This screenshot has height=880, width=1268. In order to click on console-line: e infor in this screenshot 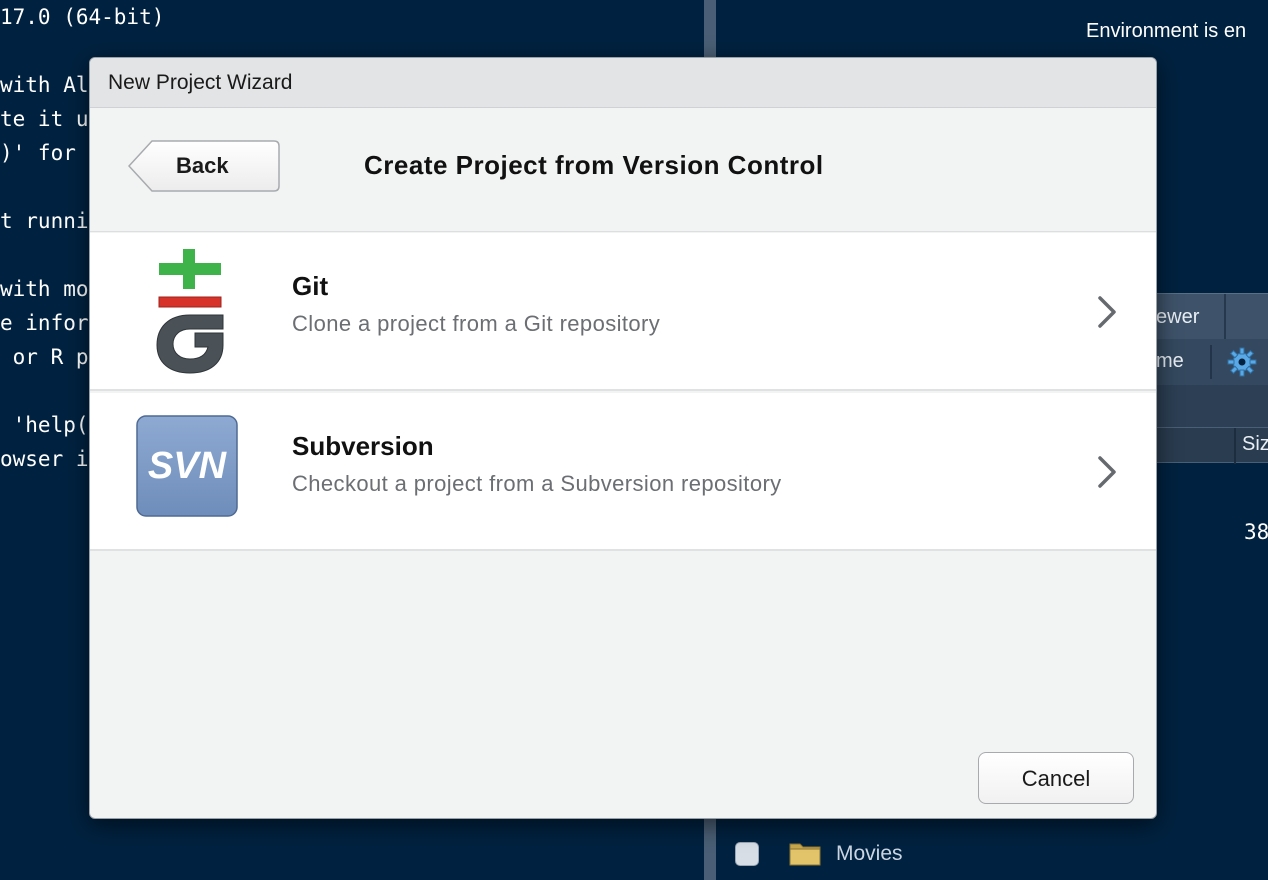, I will do `click(44, 323)`.